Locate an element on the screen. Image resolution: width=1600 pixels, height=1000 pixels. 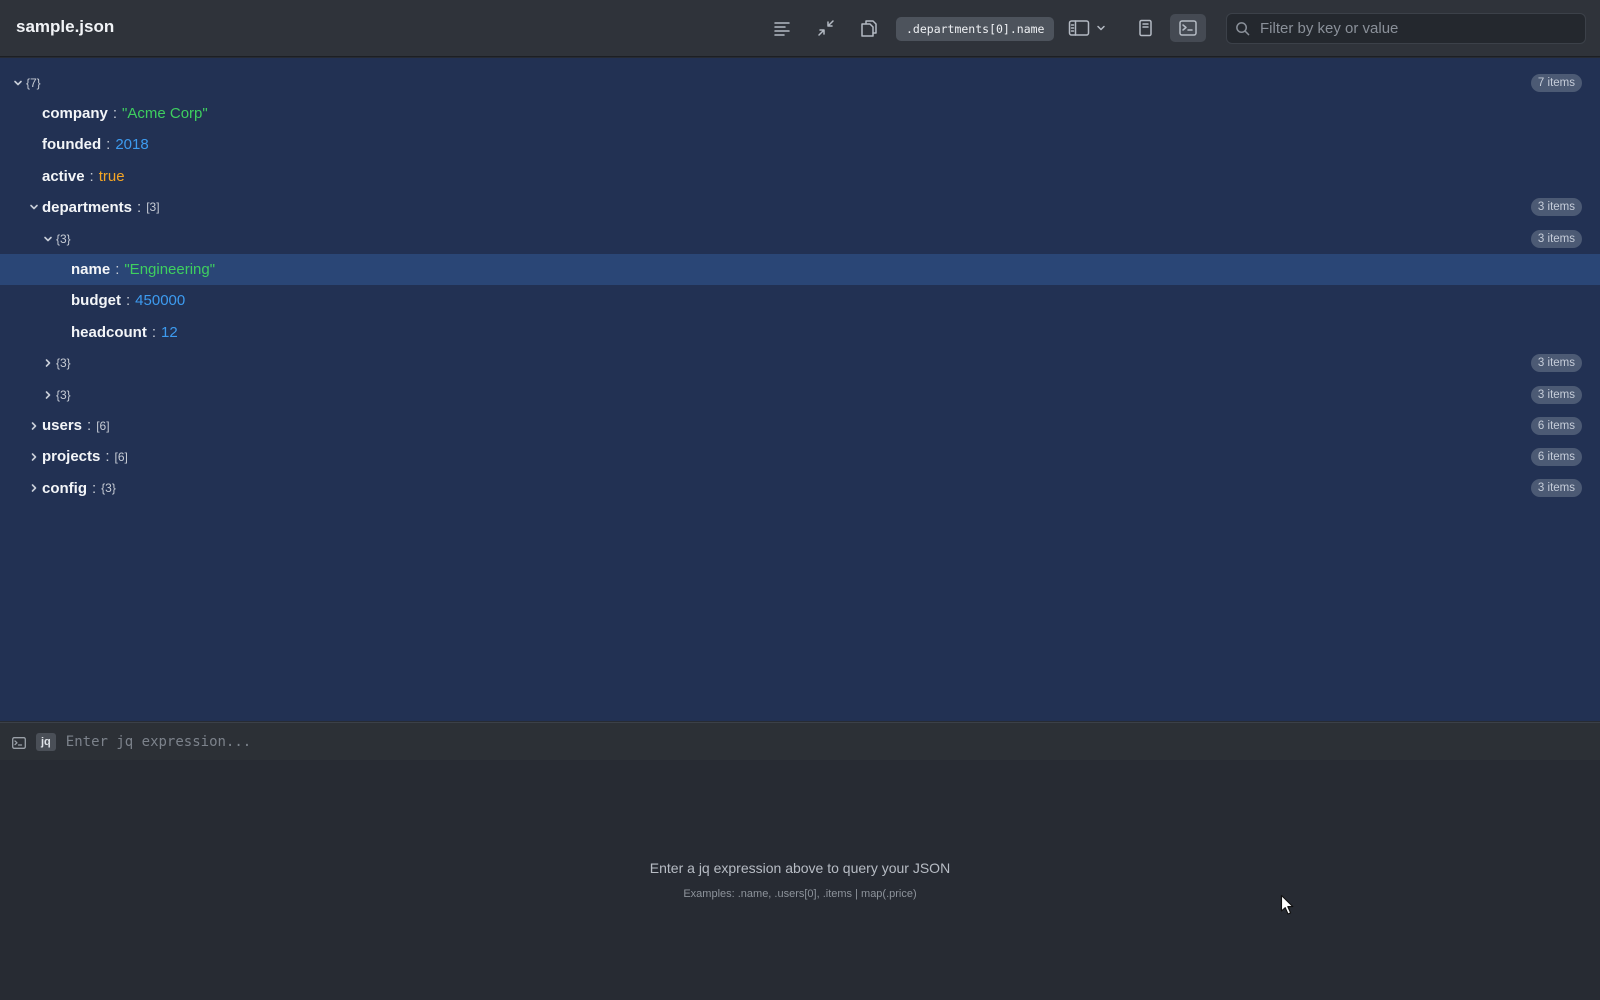
tree-leaf: name: "Engineering" is located at coordinates (800, 270).